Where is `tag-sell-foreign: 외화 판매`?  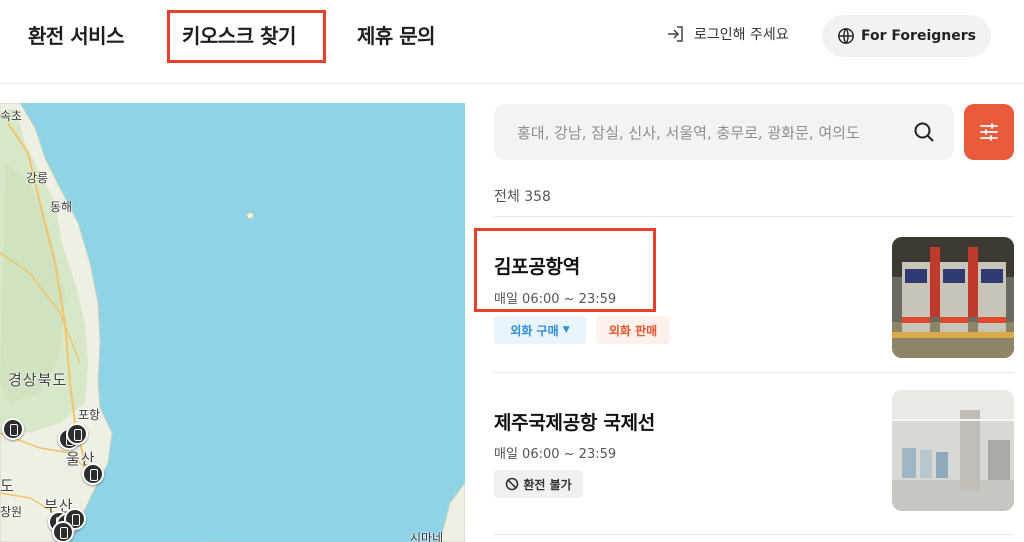
tag-sell-foreign: 외화 판매 is located at coordinates (633, 330).